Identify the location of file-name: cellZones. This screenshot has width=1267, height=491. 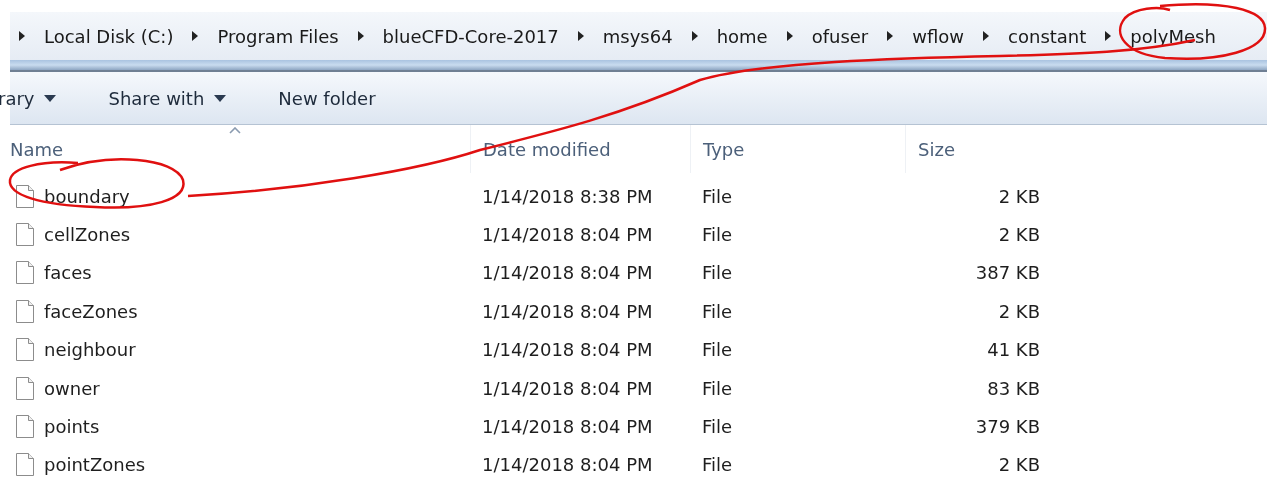
(87, 235).